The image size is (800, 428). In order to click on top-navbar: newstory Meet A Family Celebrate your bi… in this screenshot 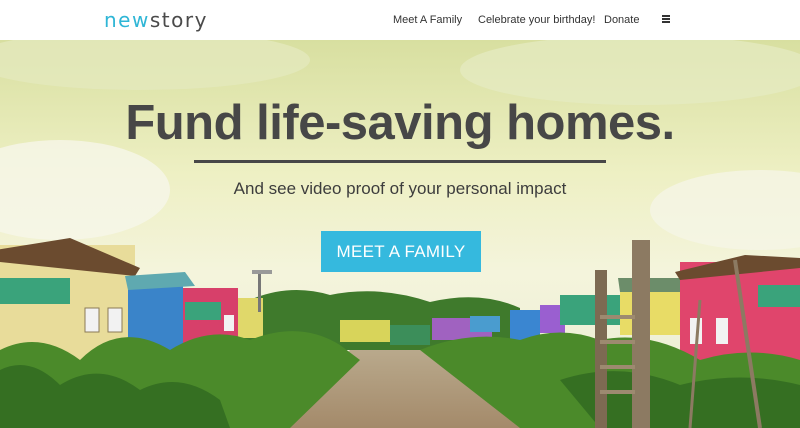, I will do `click(400, 20)`.